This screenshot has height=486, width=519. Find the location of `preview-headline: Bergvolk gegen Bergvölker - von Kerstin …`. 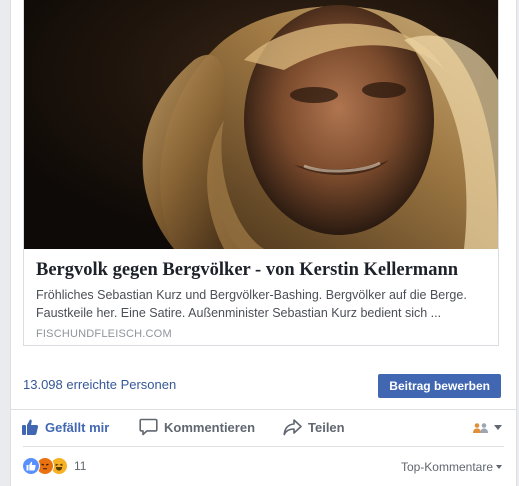

preview-headline: Bergvolk gegen Bergvölker - von Kerstin … is located at coordinates (262, 270).